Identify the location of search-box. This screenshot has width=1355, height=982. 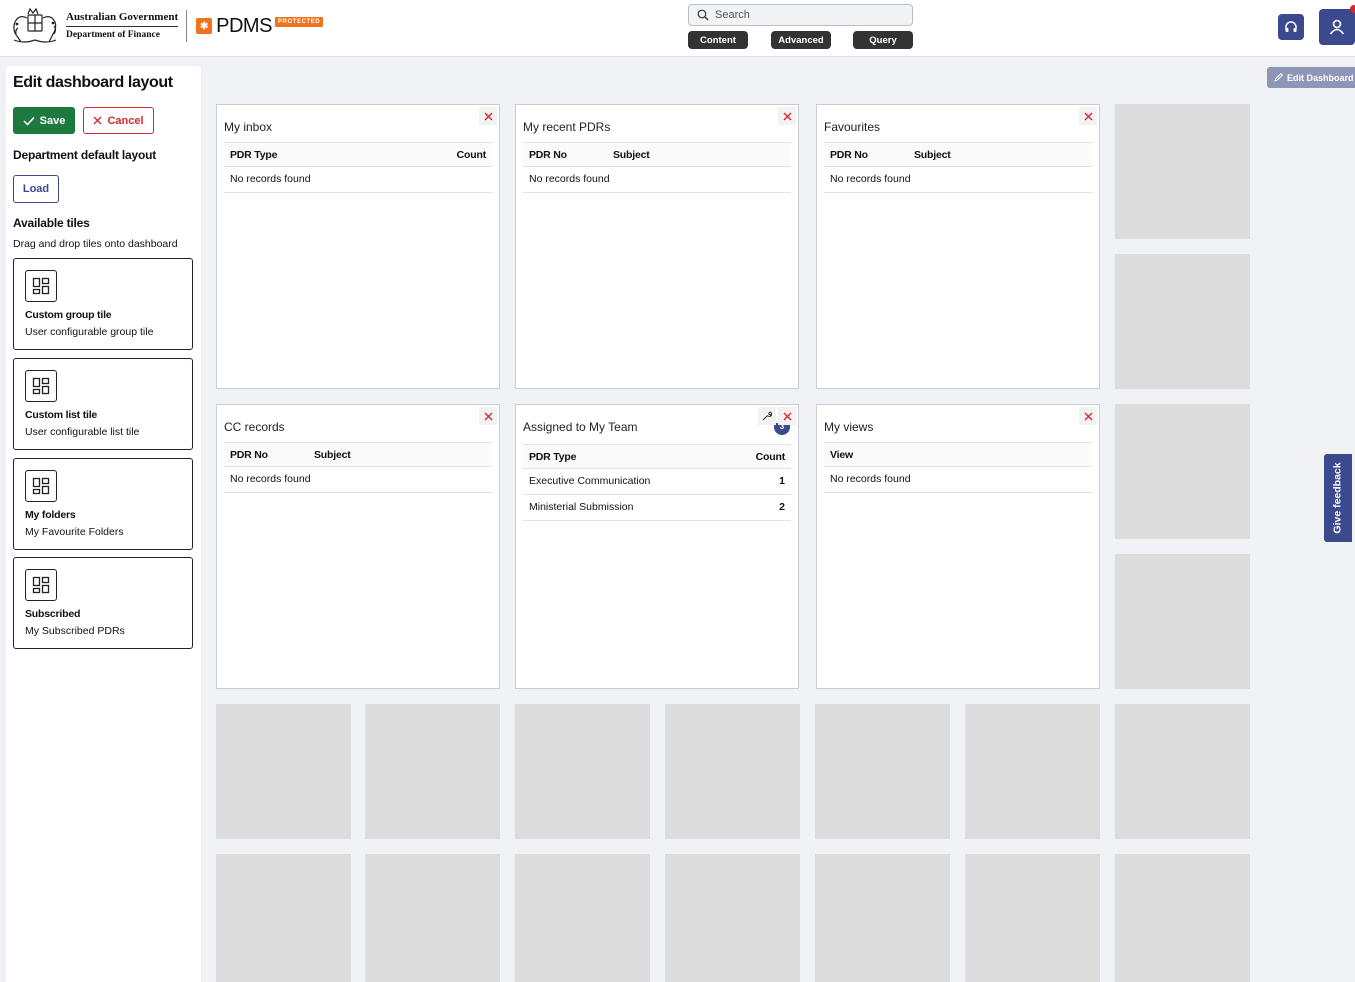
(800, 15).